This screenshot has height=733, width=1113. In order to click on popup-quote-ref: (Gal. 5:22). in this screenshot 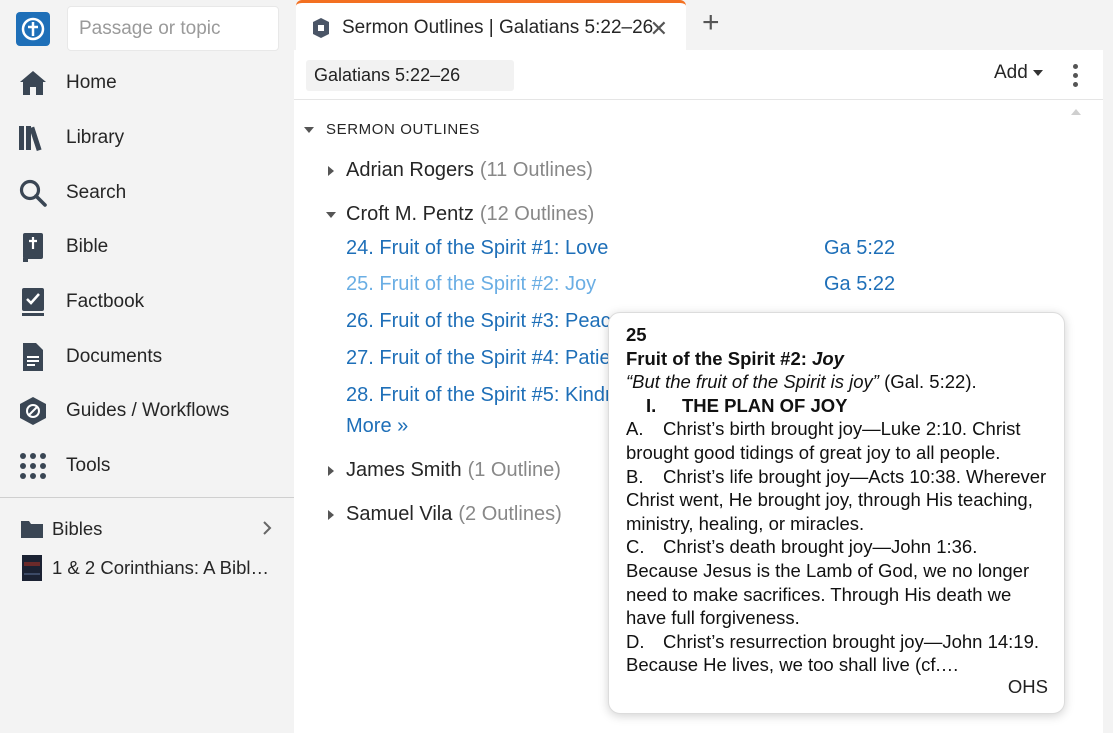, I will do `click(927, 382)`.